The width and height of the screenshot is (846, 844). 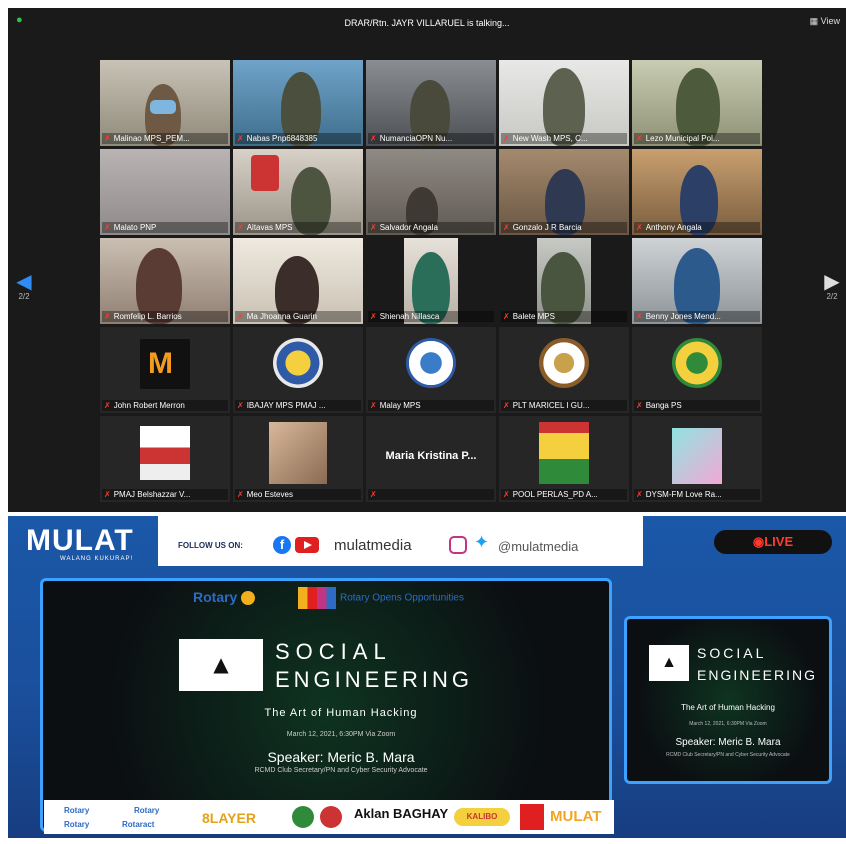 I want to click on preview-date: March 12, 2021, 6:30PM Via Zoom, so click(x=728, y=724).